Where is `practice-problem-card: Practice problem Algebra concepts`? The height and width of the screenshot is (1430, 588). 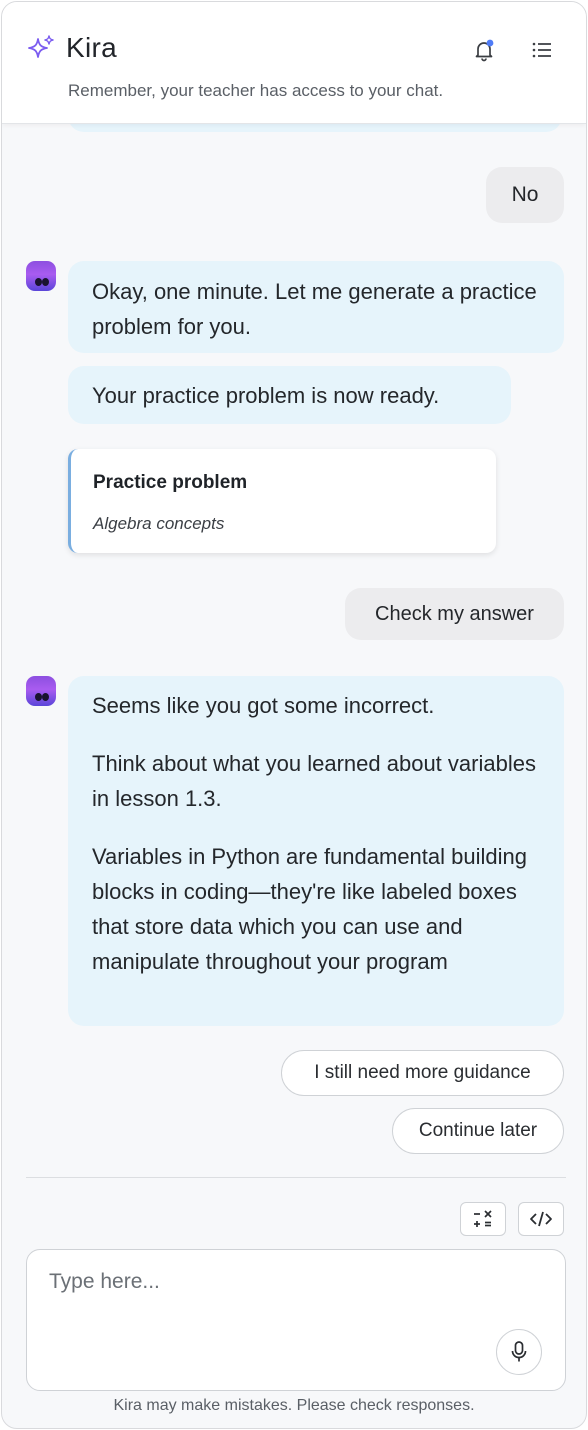
practice-problem-card: Practice problem Algebra concepts is located at coordinates (282, 501).